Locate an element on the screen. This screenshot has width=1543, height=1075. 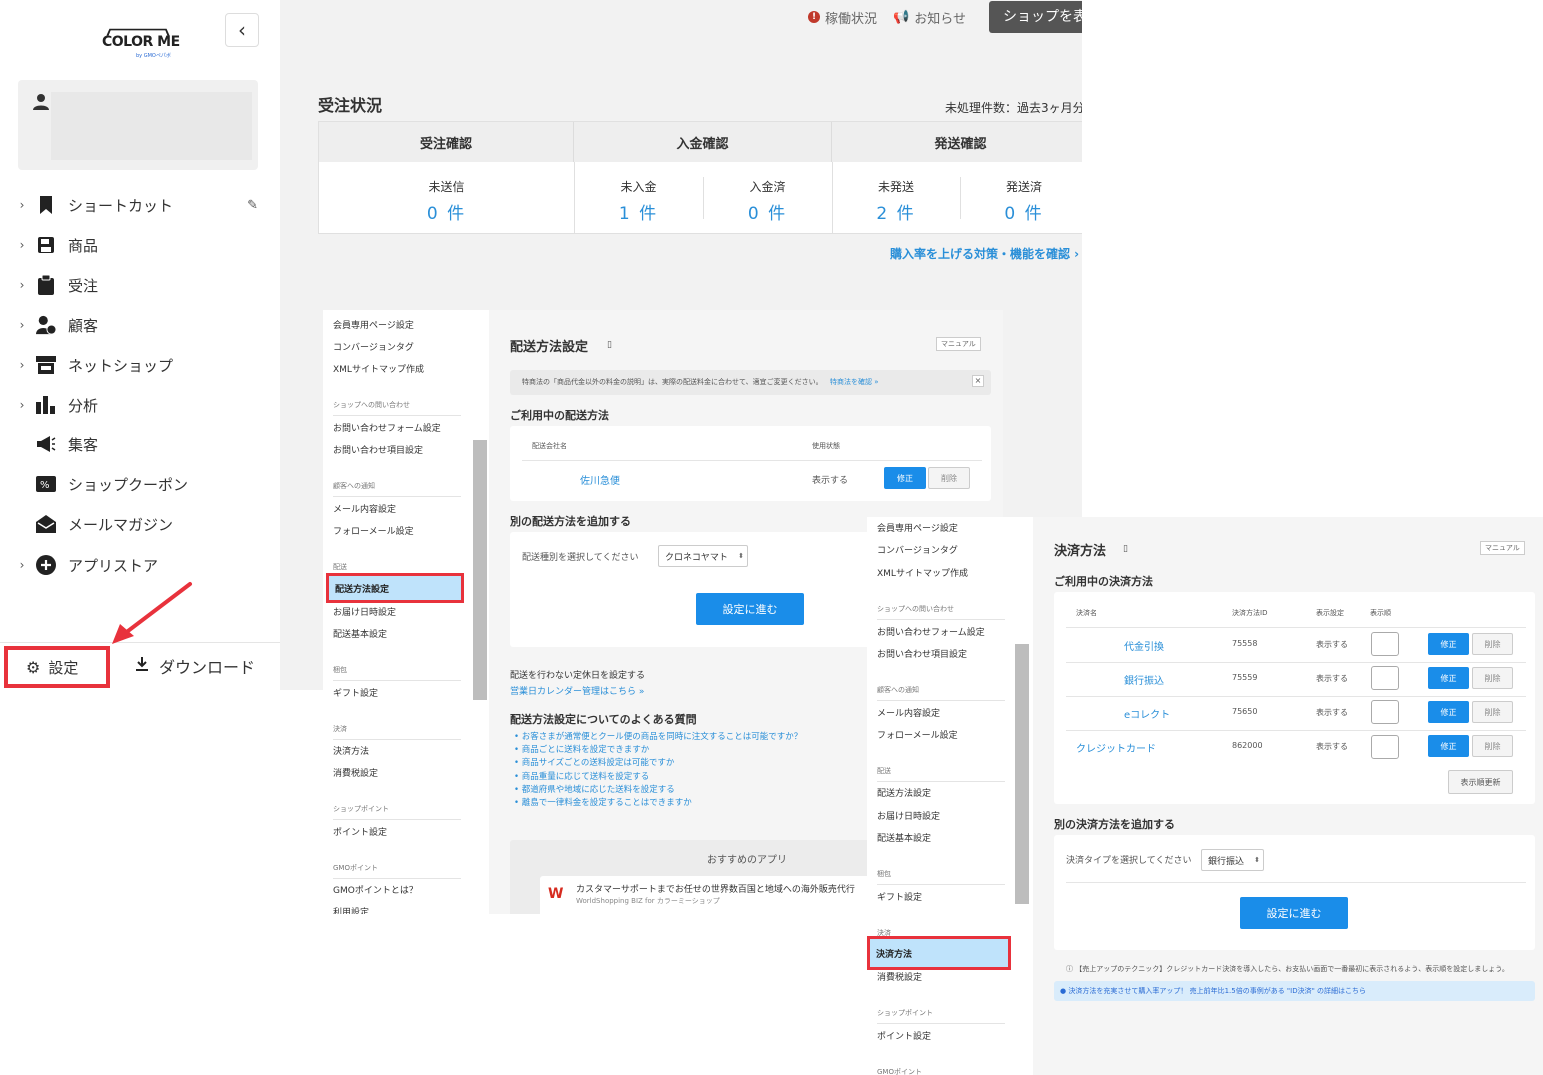
payment-name: 代金引換 is located at coordinates (1144, 645).